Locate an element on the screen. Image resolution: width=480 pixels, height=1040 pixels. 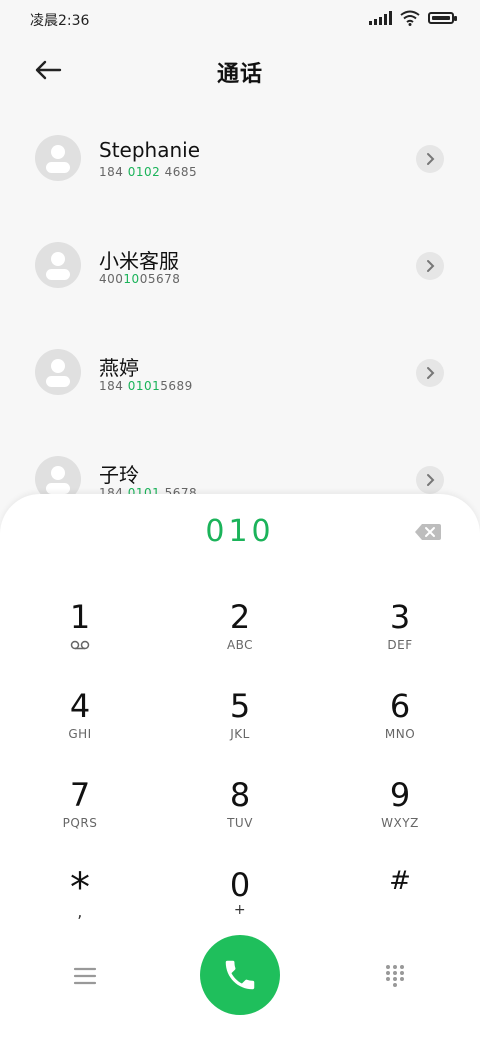
contact-row: 小米客服 4001005678 is located at coordinates (240, 270).